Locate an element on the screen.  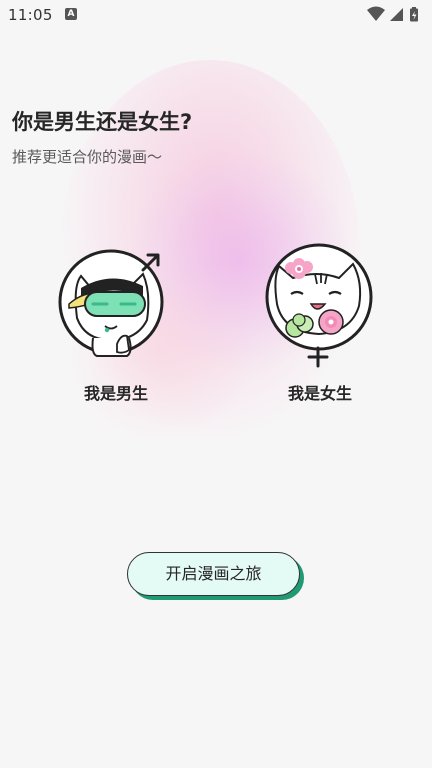
male-avatar is located at coordinates (111, 303).